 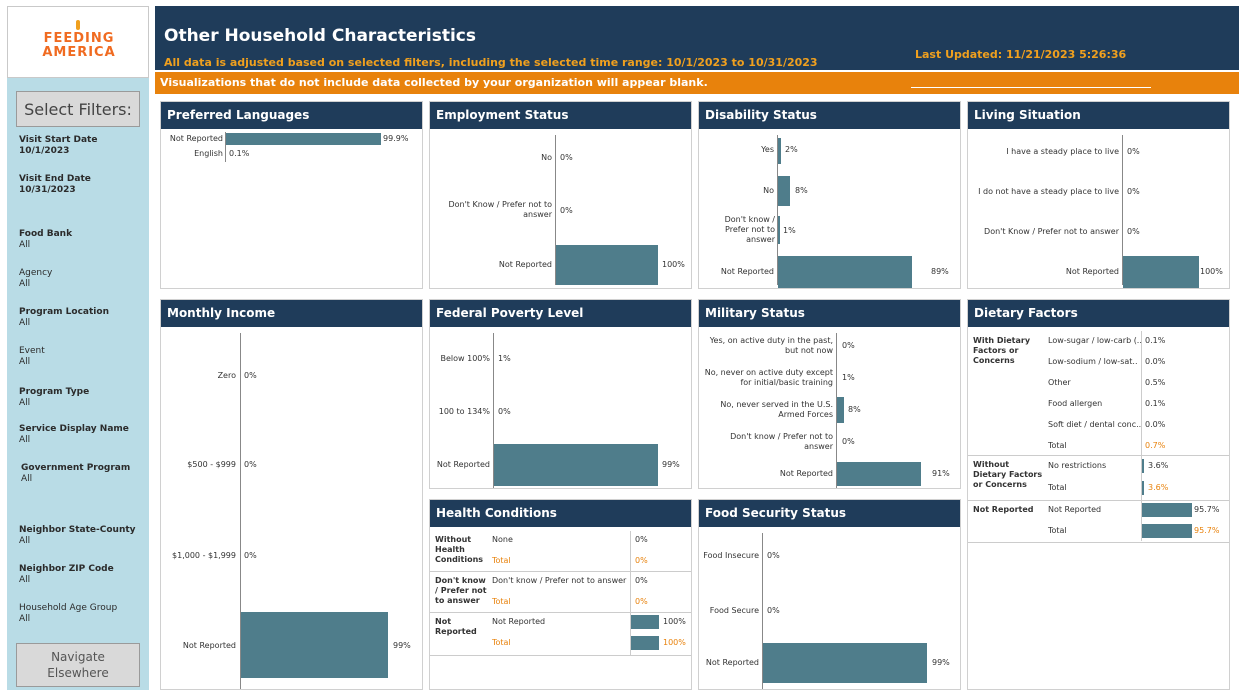 I want to click on filter-label-program-type: Program Type, so click(x=54, y=392).